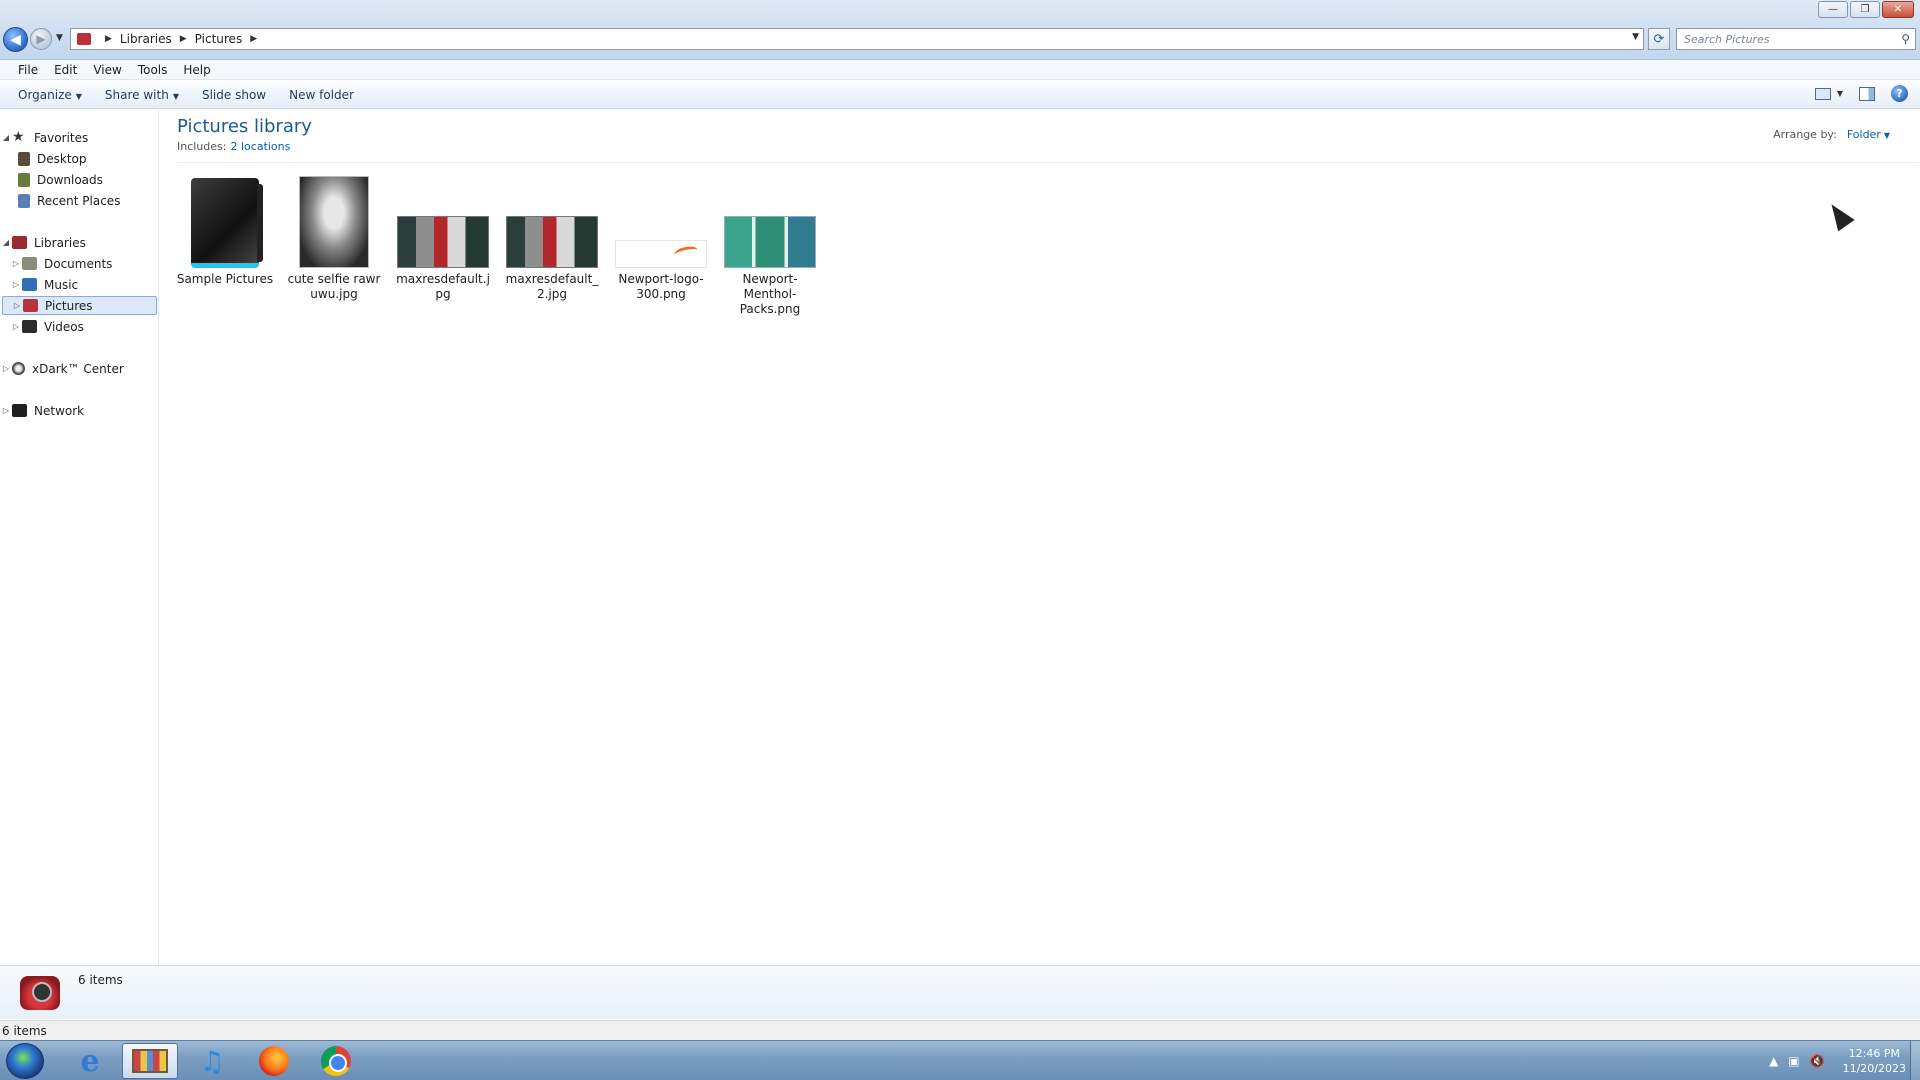  Describe the element at coordinates (260, 146) in the screenshot. I see `includes-locations-link: 2 locations` at that location.